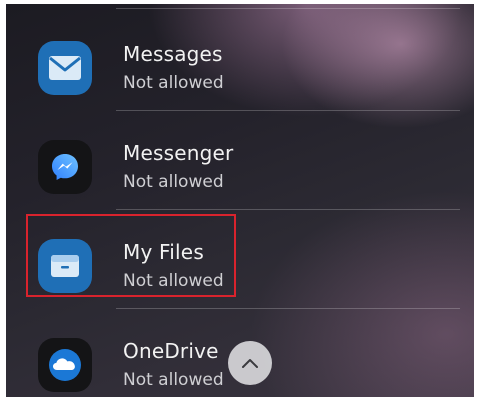  I want to click on chevron-up-icon, so click(250, 363).